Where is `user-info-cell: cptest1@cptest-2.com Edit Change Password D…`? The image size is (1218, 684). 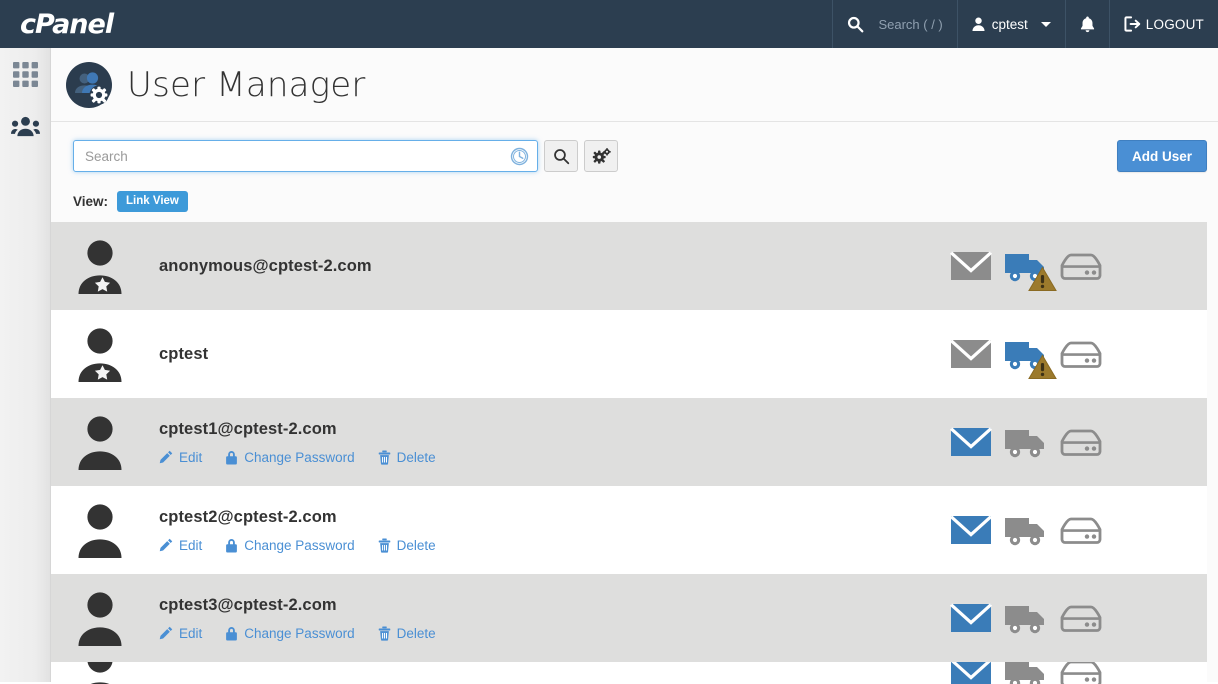 user-info-cell: cptest1@cptest-2.com Edit Change Password D… is located at coordinates (541, 442).